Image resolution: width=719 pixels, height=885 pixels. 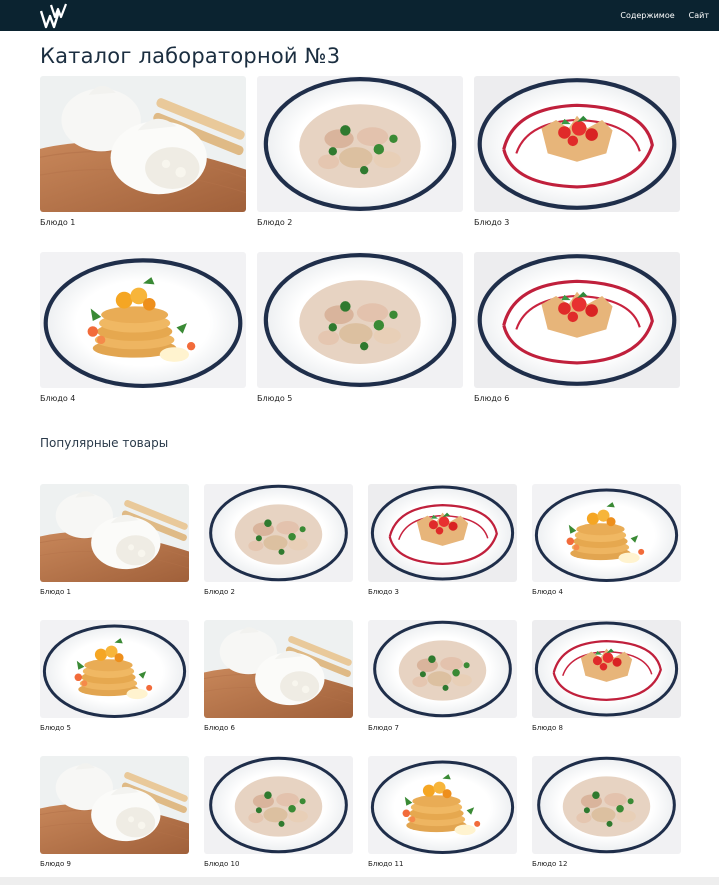 I want to click on dish-label: Блюдо 11, so click(x=386, y=864).